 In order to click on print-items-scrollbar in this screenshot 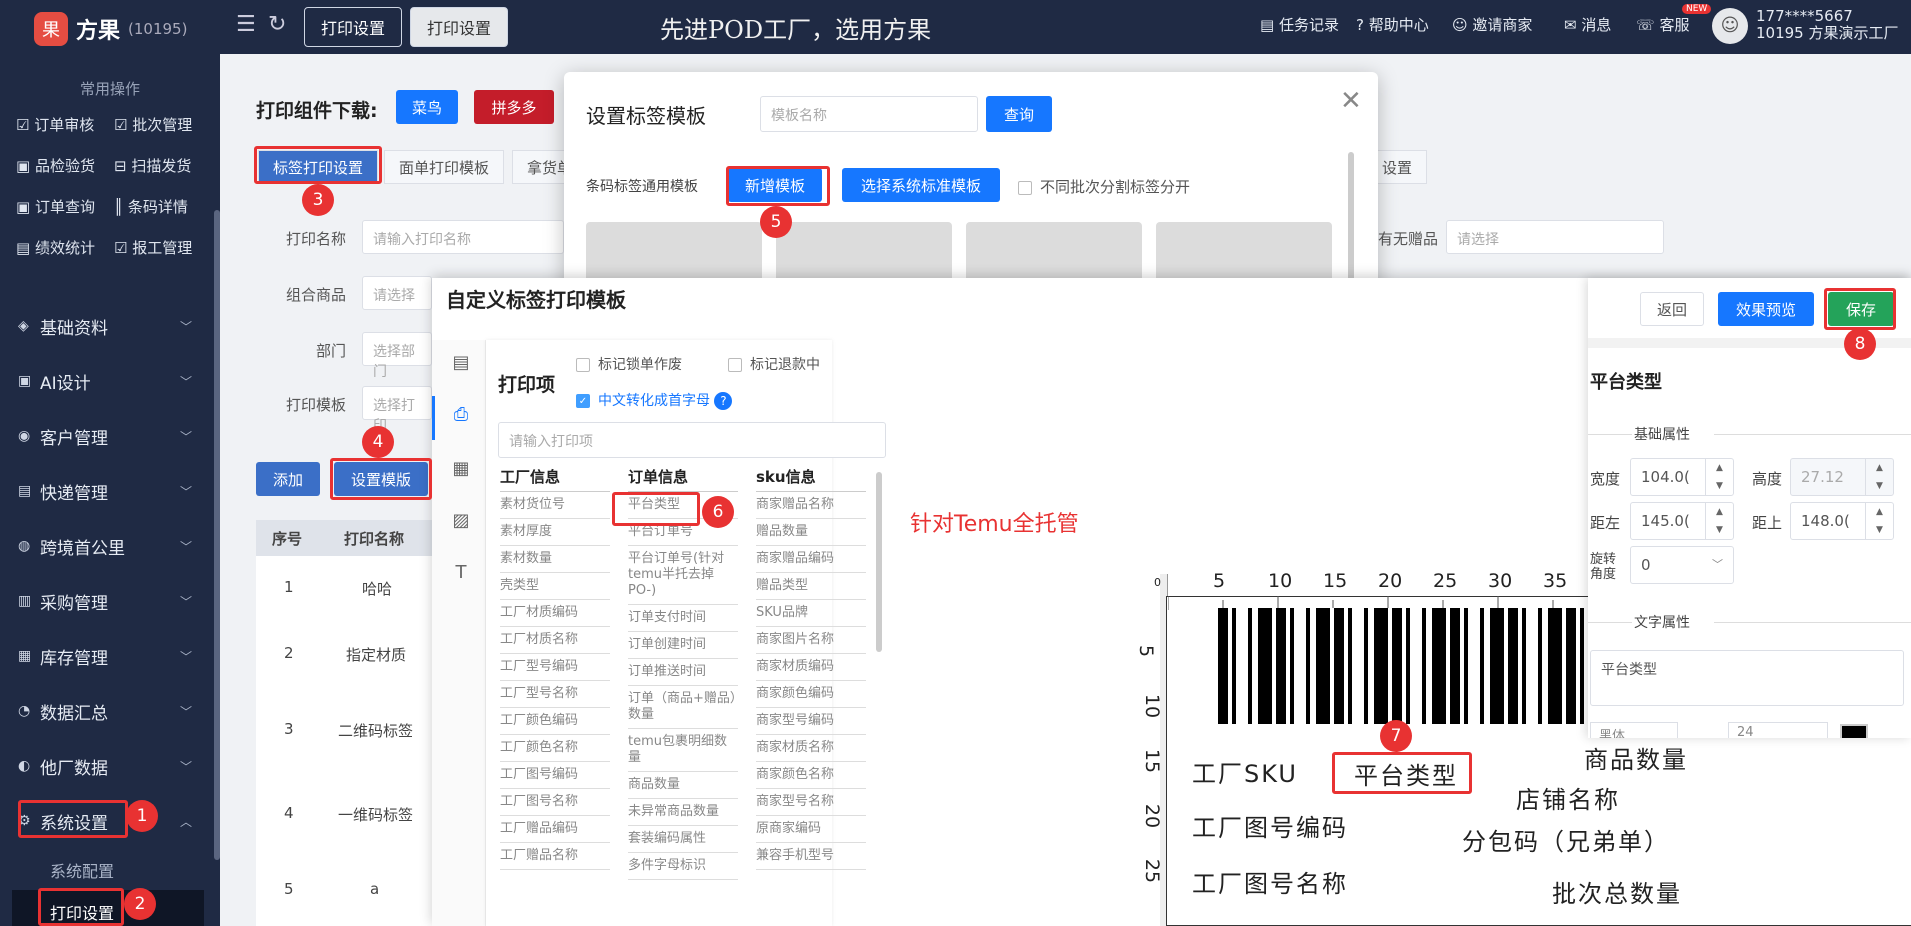, I will do `click(879, 562)`.